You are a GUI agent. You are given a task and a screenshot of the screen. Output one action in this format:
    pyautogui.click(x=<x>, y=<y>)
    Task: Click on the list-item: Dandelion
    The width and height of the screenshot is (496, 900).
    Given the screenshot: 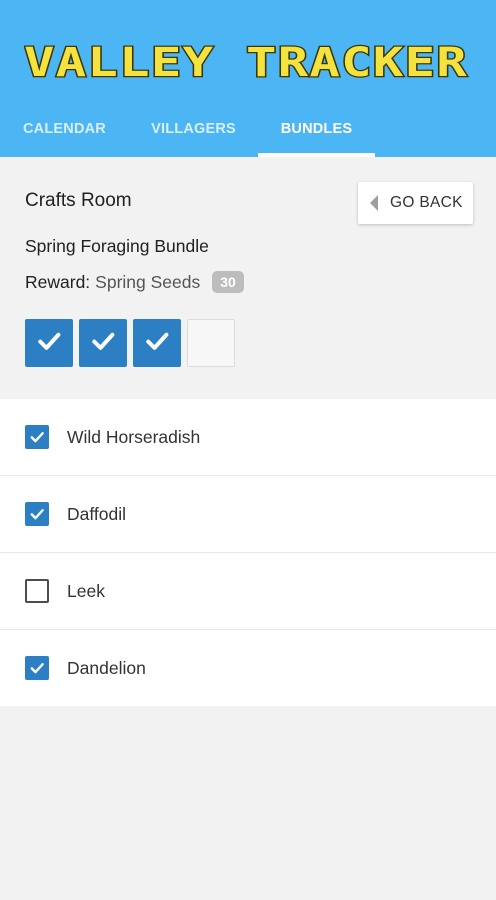 What is the action you would take?
    pyautogui.click(x=248, y=668)
    